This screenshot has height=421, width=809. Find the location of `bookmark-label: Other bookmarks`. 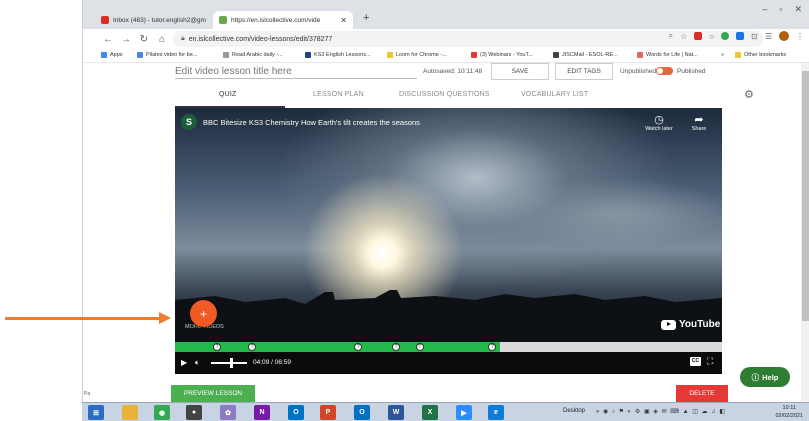

bookmark-label: Other bookmarks is located at coordinates (765, 55).